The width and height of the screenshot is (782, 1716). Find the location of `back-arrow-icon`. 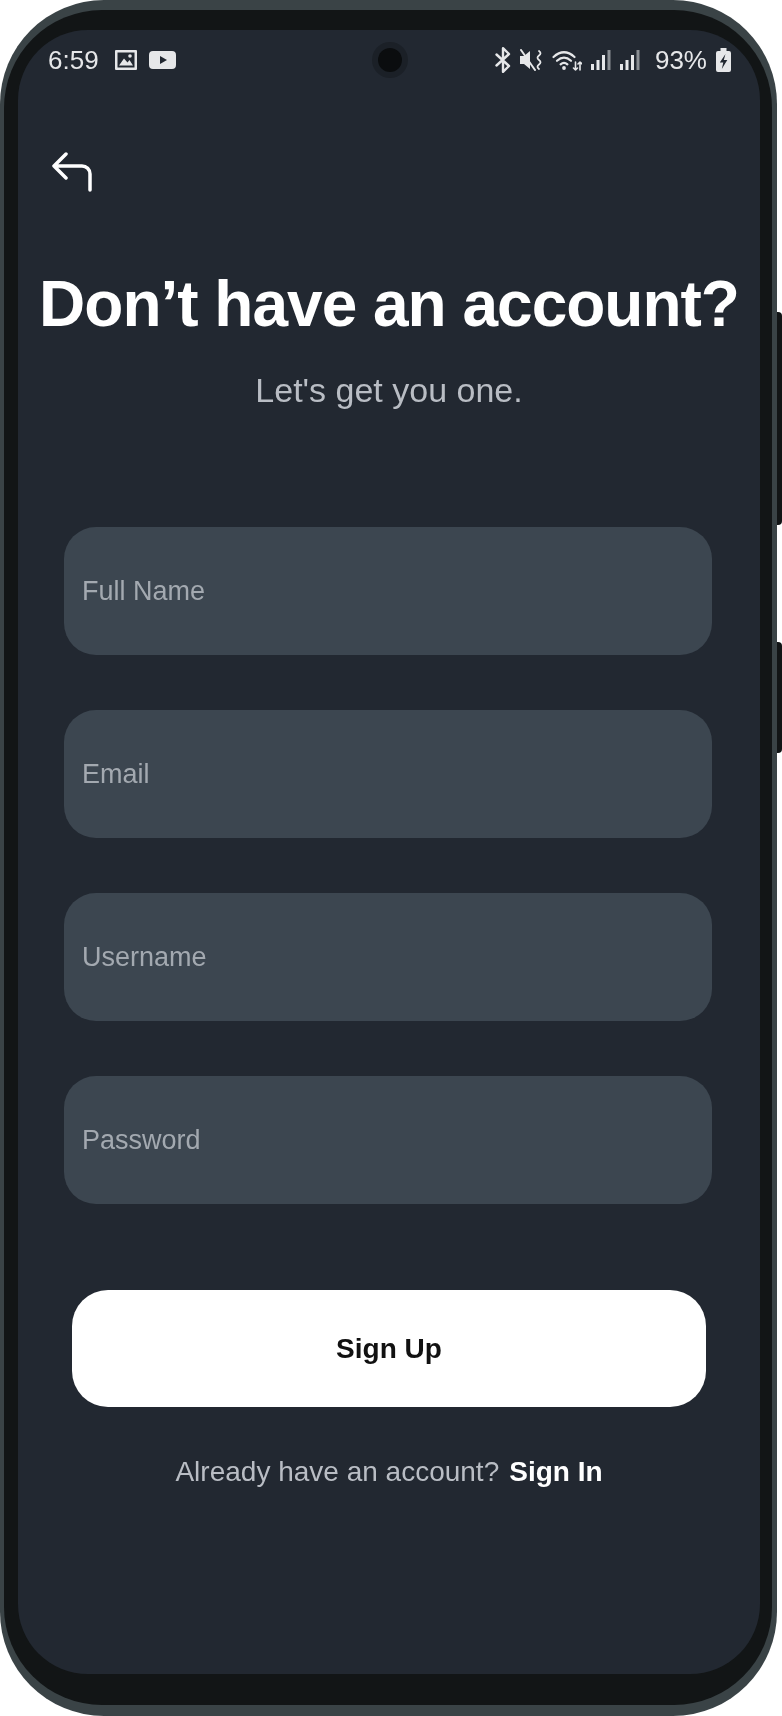

back-arrow-icon is located at coordinates (72, 172).